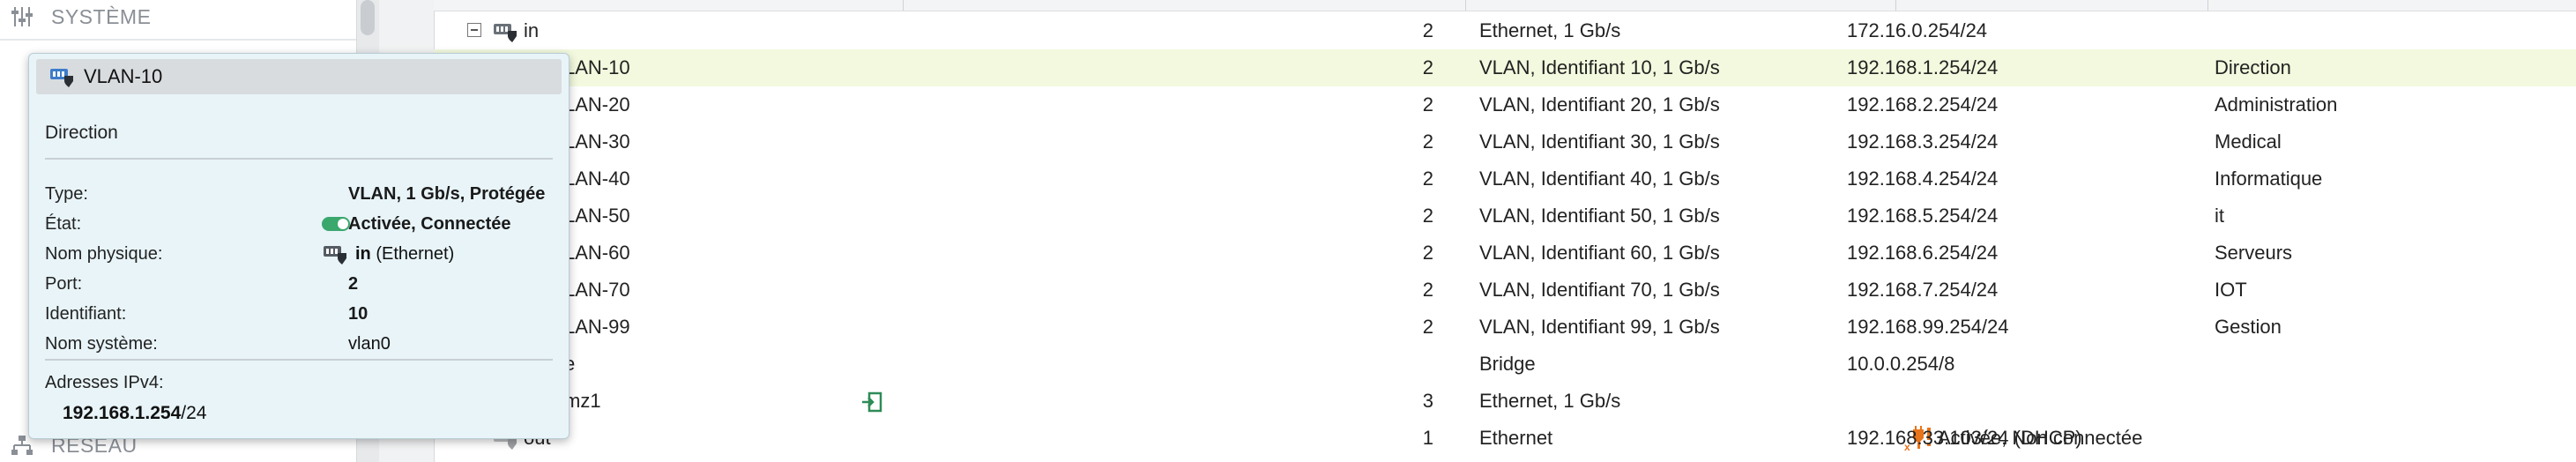 The height and width of the screenshot is (462, 2576). What do you see at coordinates (597, 141) in the screenshot?
I see `interface-name: LAN-30` at bounding box center [597, 141].